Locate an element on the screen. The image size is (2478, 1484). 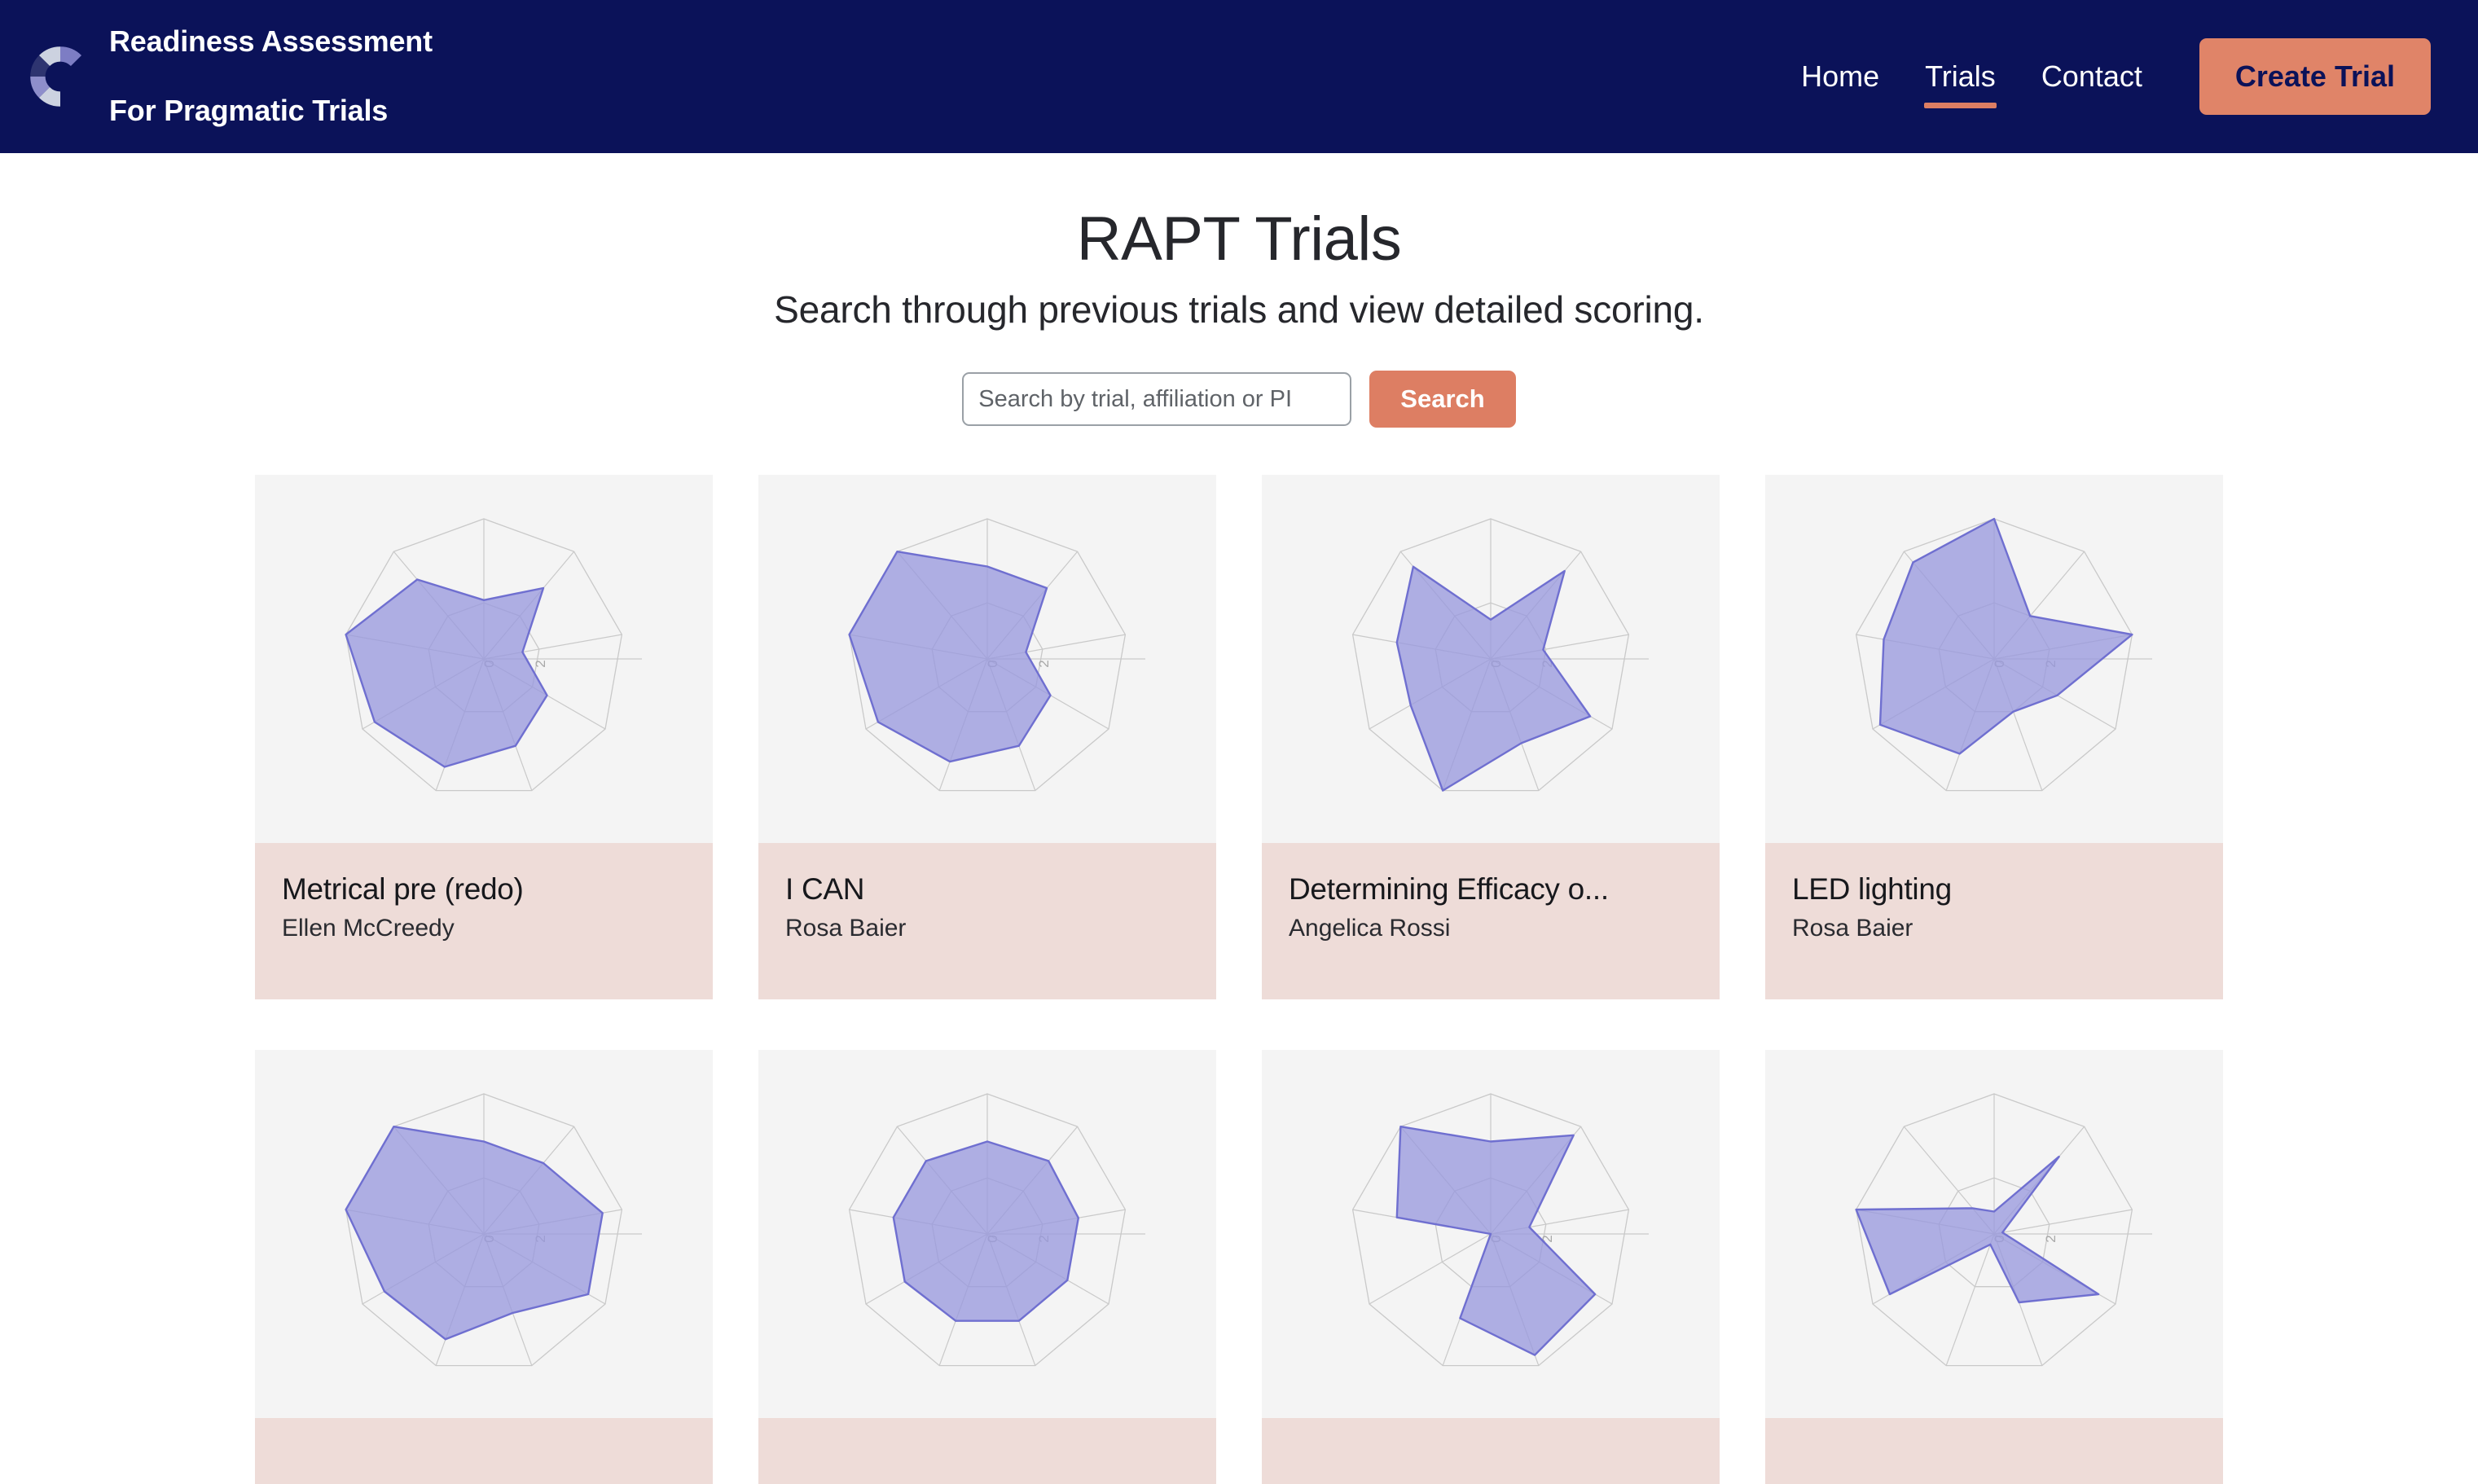
search-bar: Search is located at coordinates (1239, 399).